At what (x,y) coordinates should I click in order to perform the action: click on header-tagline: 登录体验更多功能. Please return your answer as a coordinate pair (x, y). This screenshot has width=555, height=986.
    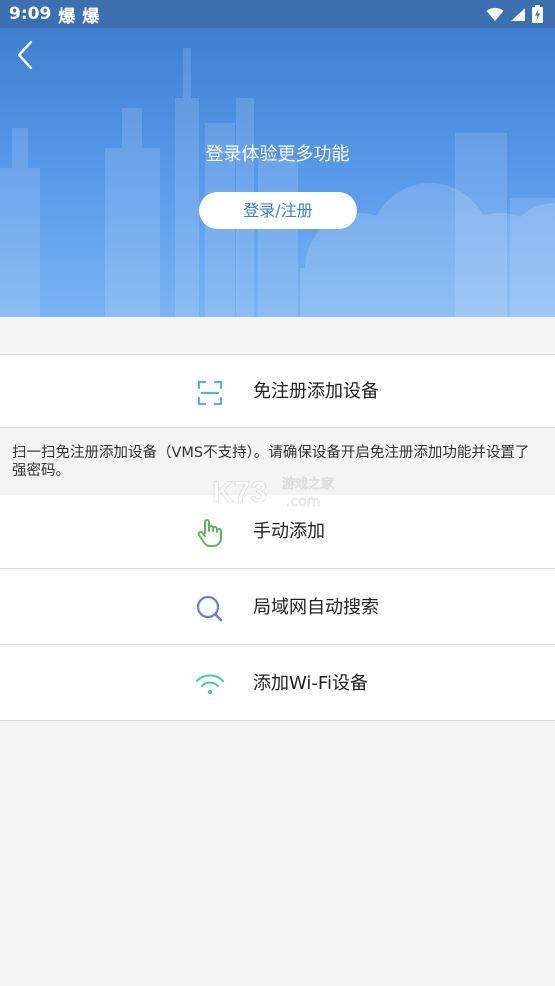
    Looking at the image, I should click on (277, 154).